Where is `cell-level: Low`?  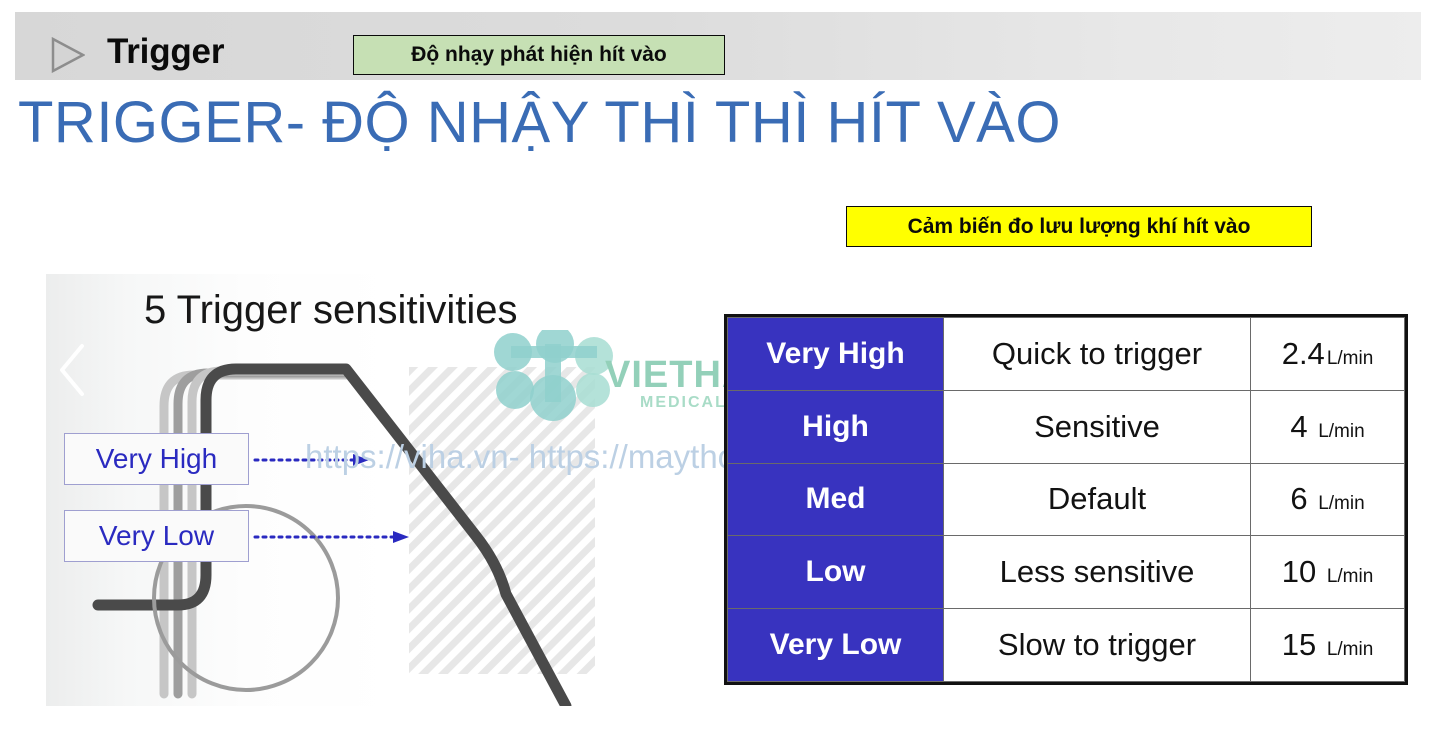
cell-level: Low is located at coordinates (835, 572).